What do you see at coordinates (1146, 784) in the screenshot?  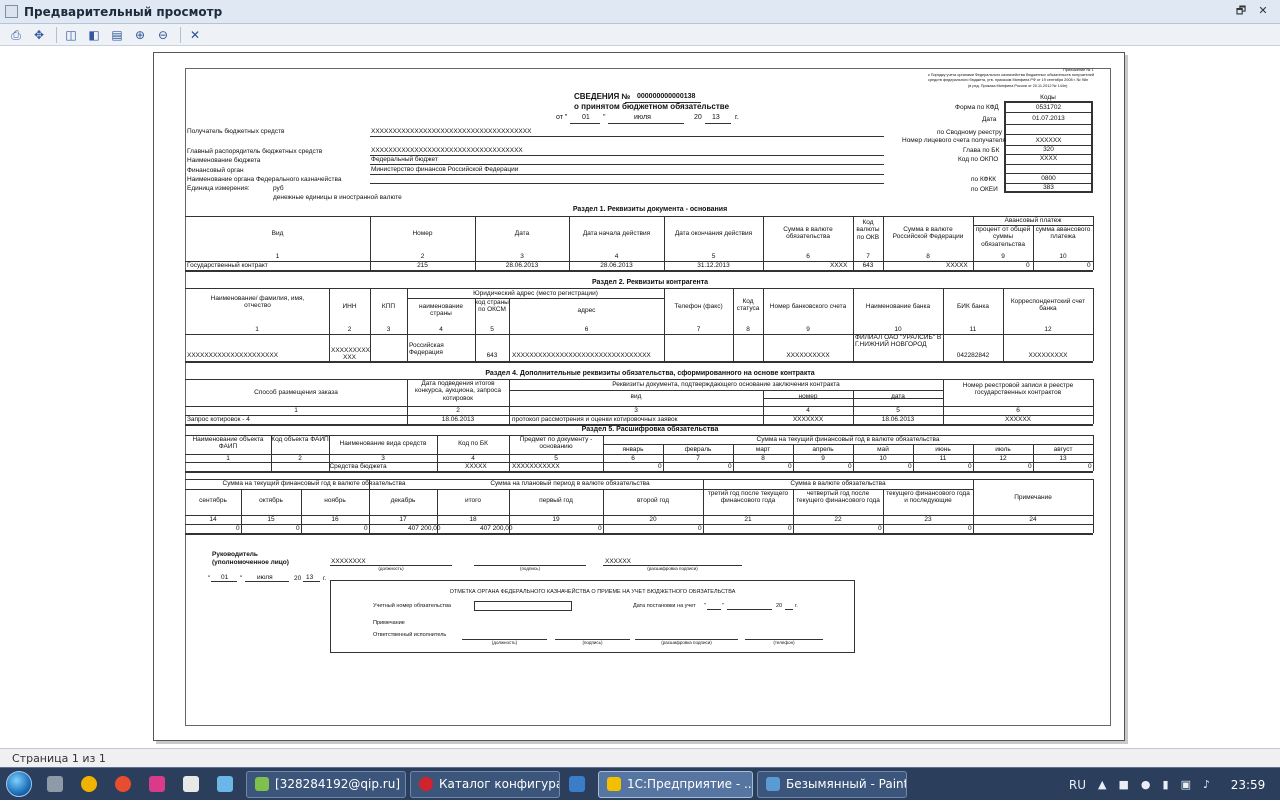 I see `antivirus-icon: ●` at bounding box center [1146, 784].